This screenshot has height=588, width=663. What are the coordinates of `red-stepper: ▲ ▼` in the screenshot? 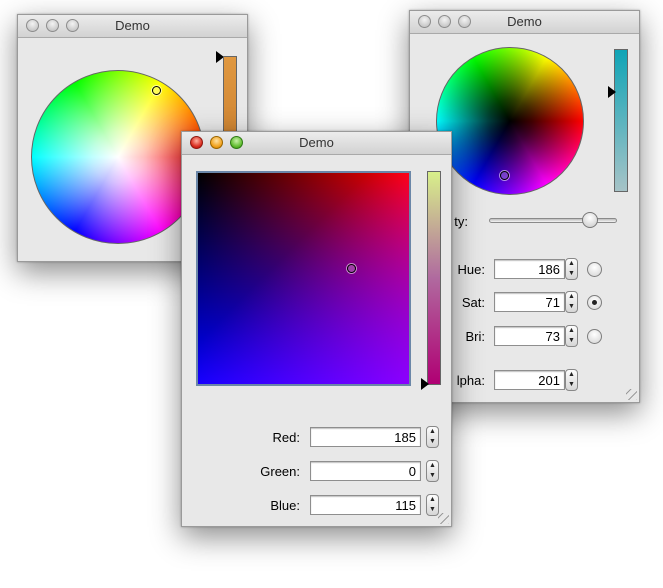 It's located at (432, 437).